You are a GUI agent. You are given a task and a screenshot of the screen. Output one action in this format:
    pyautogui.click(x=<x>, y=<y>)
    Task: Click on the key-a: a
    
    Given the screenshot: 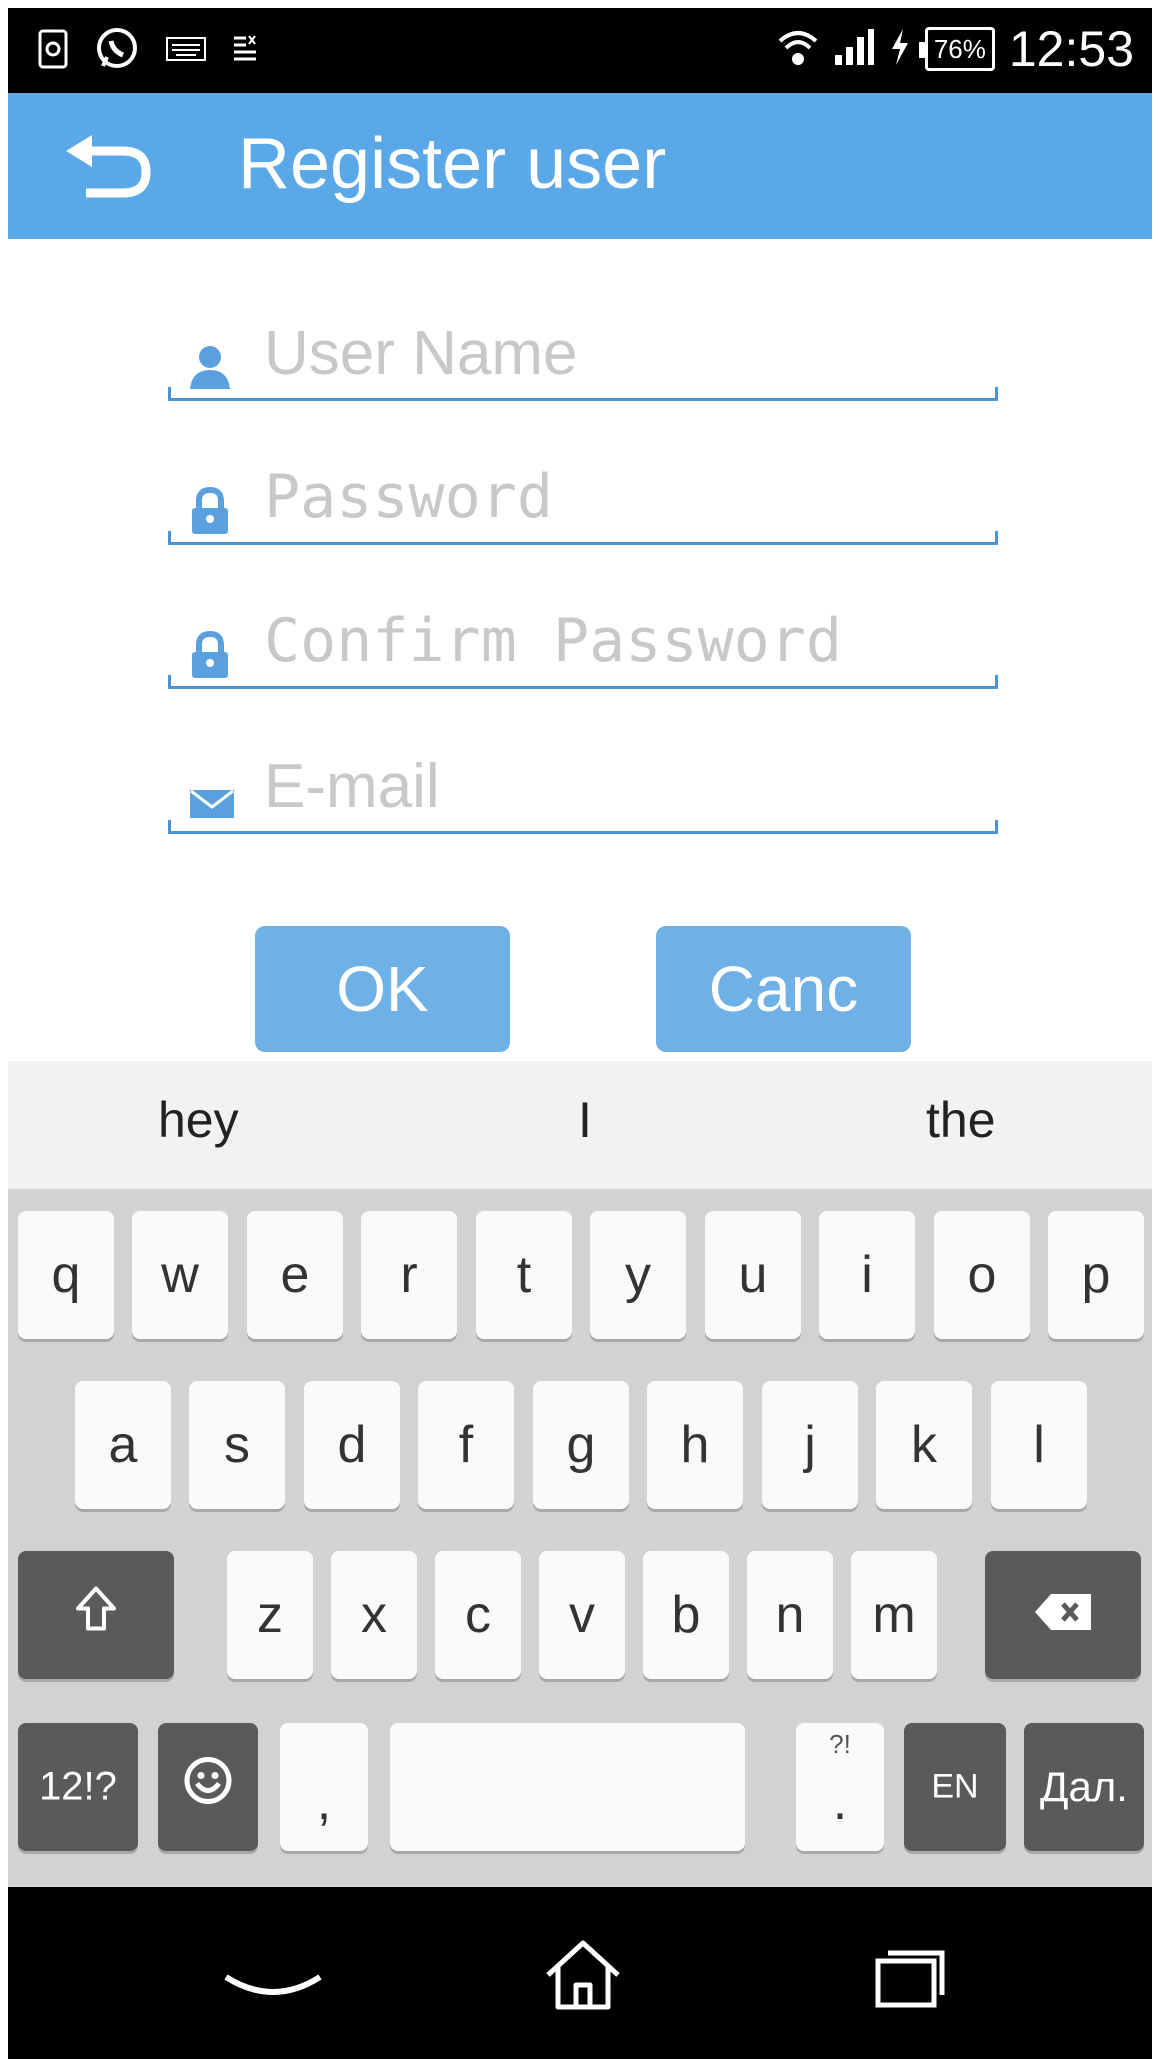 What is the action you would take?
    pyautogui.click(x=123, y=1445)
    